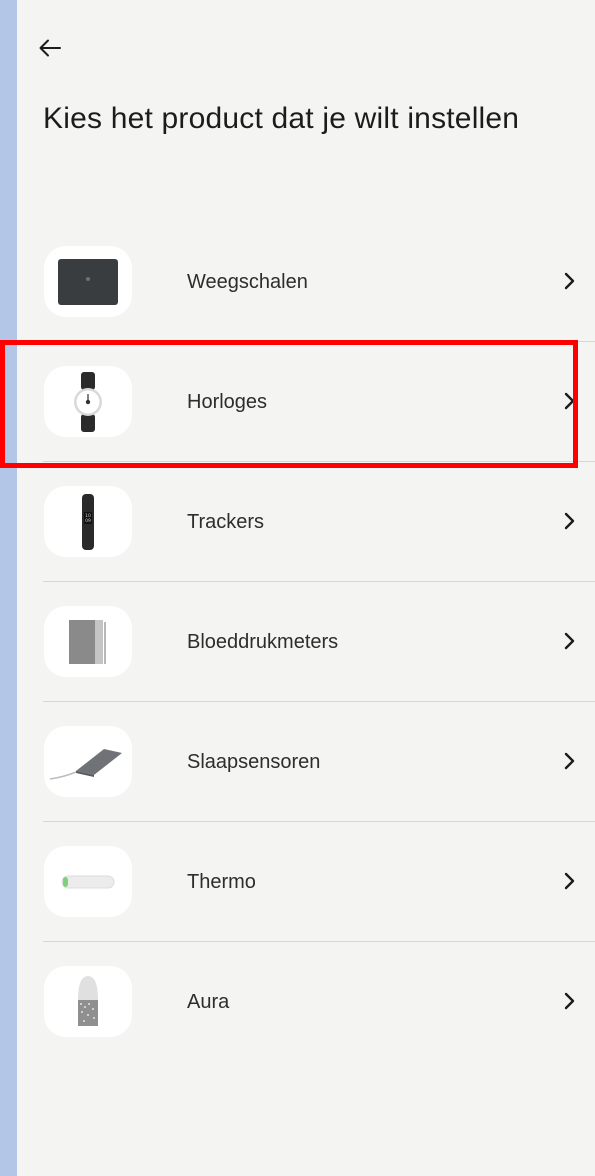 The height and width of the screenshot is (1176, 595). What do you see at coordinates (88, 761) in the screenshot?
I see `sleep-sensor-icon` at bounding box center [88, 761].